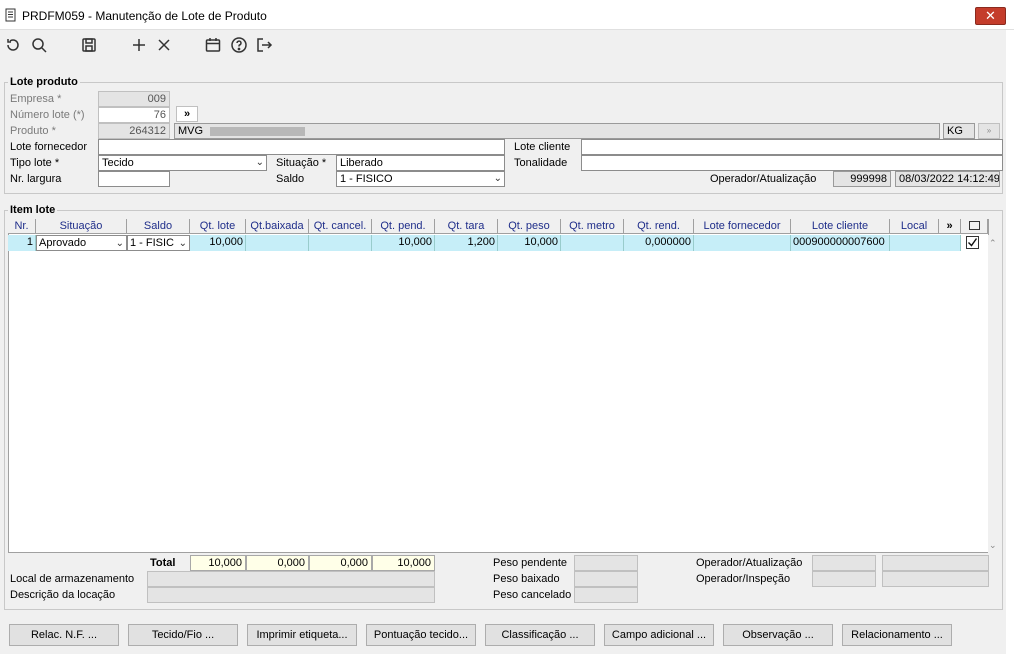  What do you see at coordinates (659, 243) in the screenshot?
I see `cell-qt-rend: 0,000000` at bounding box center [659, 243].